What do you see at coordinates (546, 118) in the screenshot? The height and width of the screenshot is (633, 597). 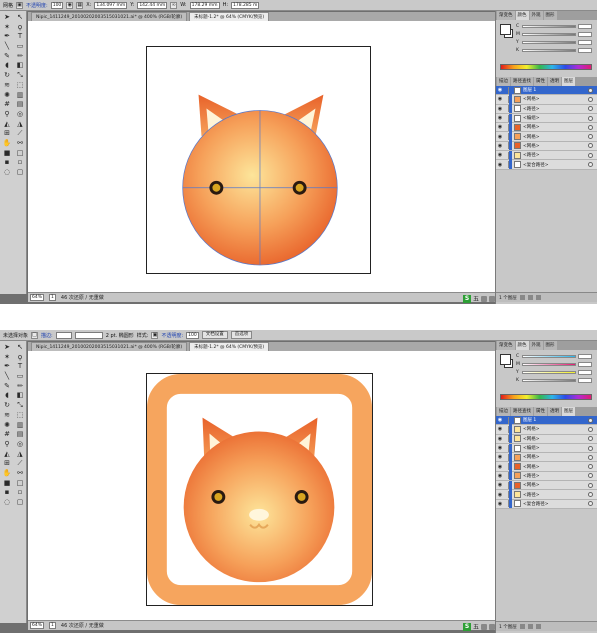 I see `layer-row: ◉ <编组>` at bounding box center [546, 118].